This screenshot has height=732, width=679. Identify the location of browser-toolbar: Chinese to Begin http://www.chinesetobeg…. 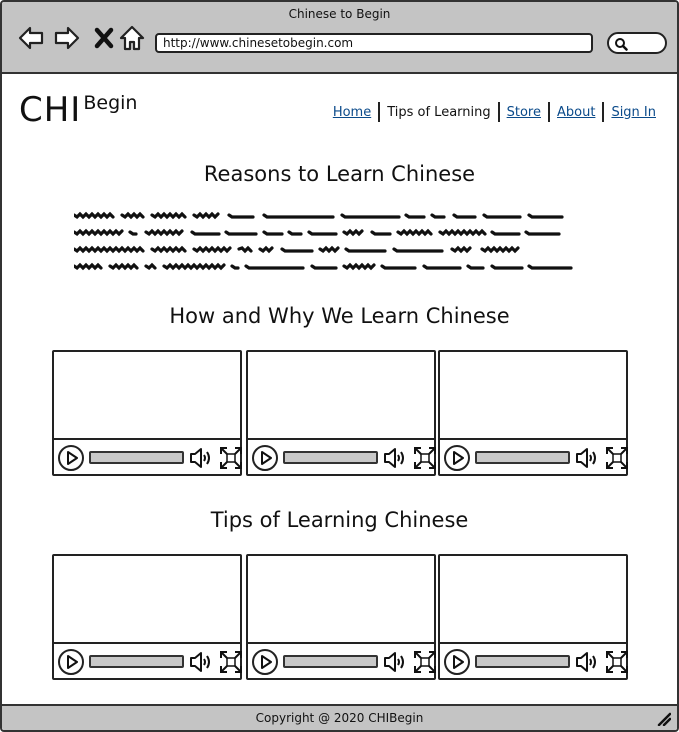
(339, 38).